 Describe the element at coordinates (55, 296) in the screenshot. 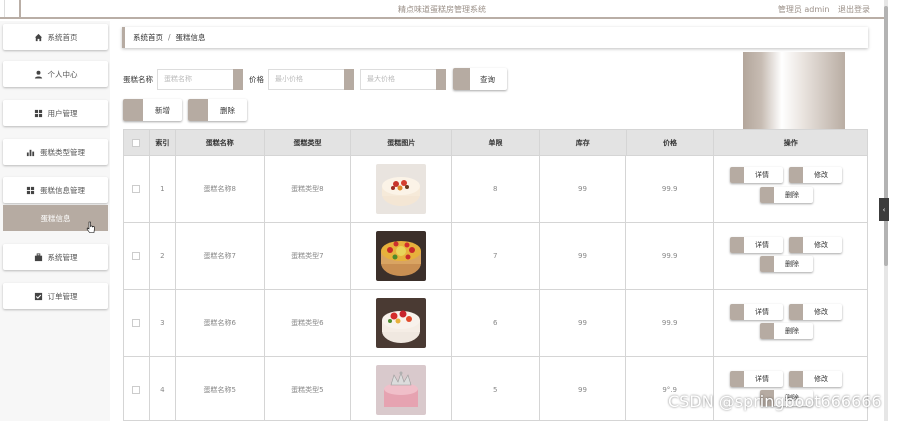

I see `sidebar-item-orders: 订单管理` at that location.